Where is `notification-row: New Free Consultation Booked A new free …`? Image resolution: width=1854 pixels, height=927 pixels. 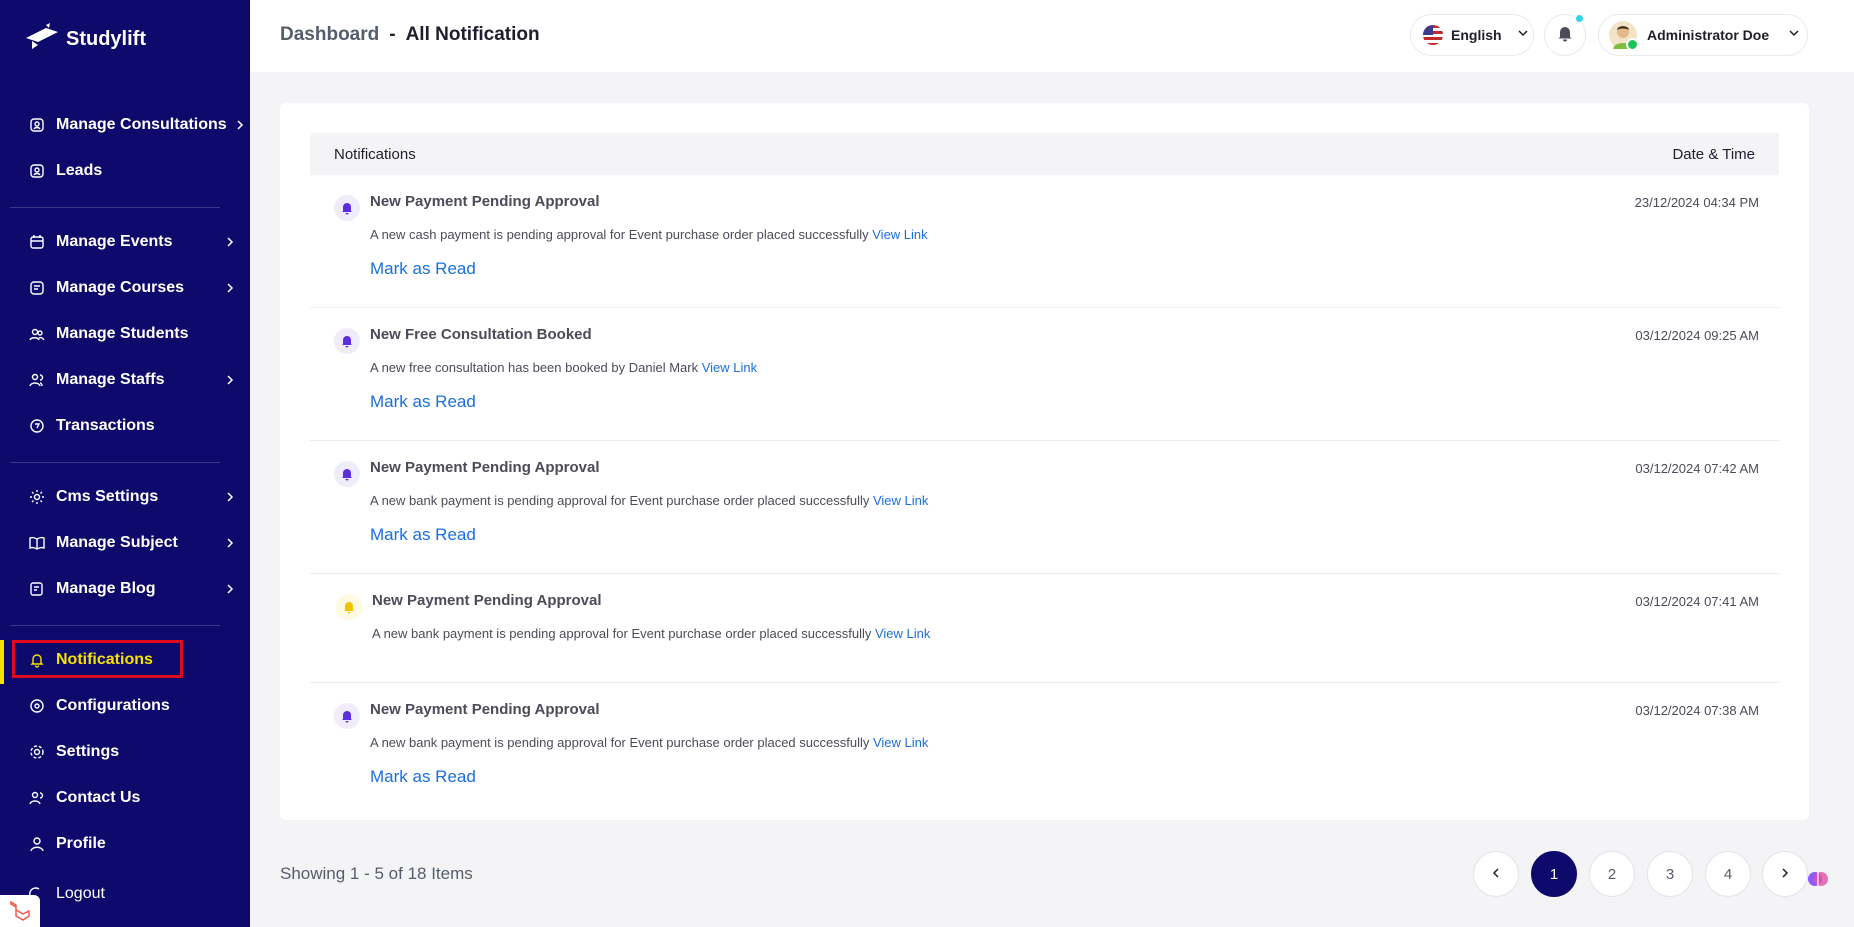
notification-row: New Free Consultation Booked A new free … is located at coordinates (1044, 374).